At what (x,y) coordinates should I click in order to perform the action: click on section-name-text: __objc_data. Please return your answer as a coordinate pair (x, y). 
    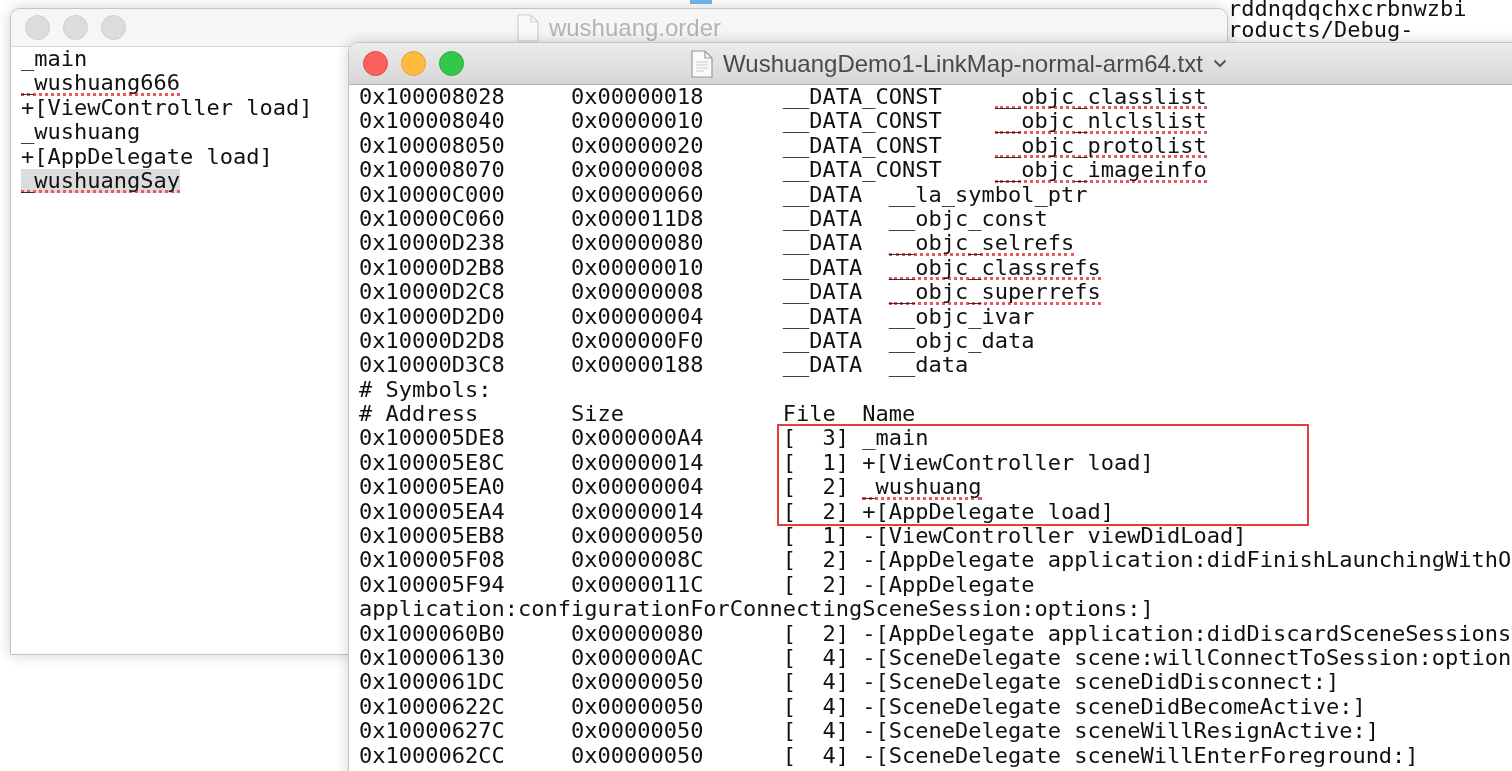
    Looking at the image, I should click on (961, 341).